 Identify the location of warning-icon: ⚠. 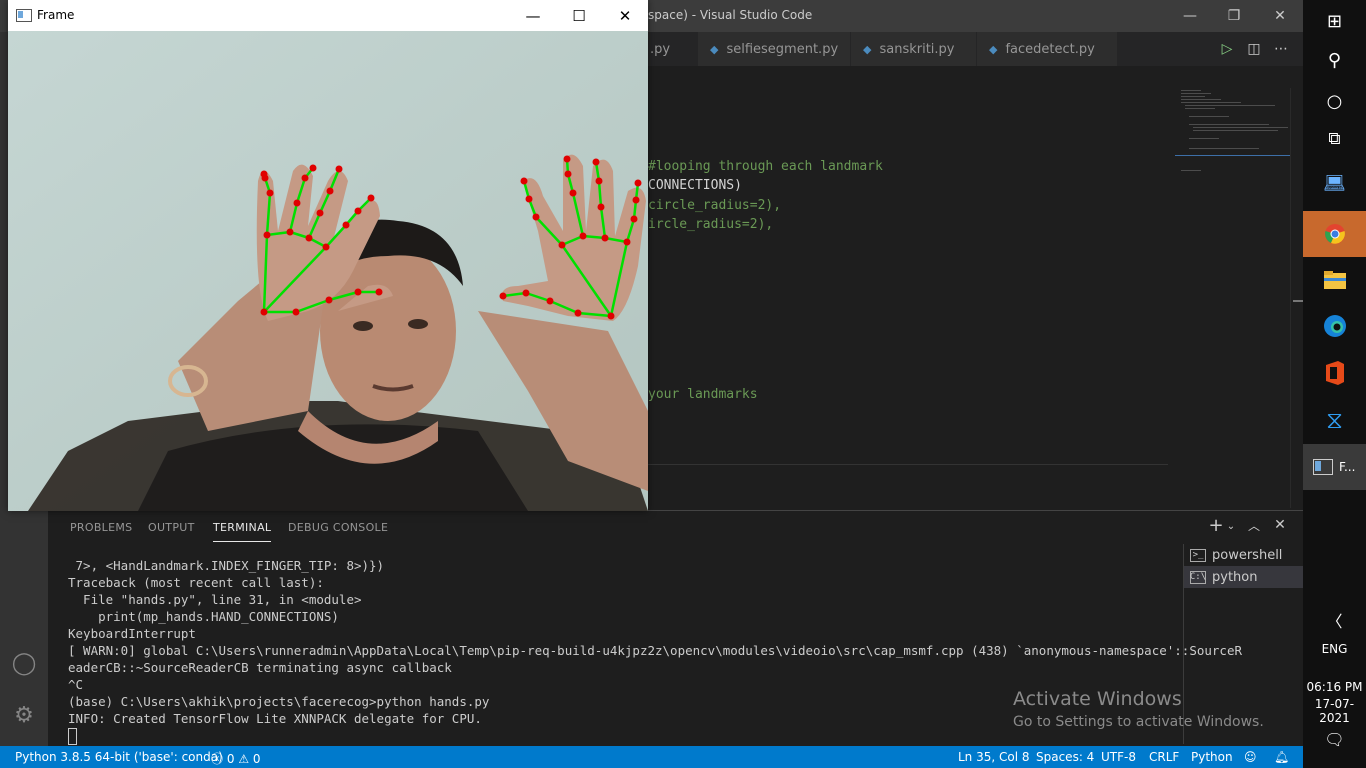
(244, 759).